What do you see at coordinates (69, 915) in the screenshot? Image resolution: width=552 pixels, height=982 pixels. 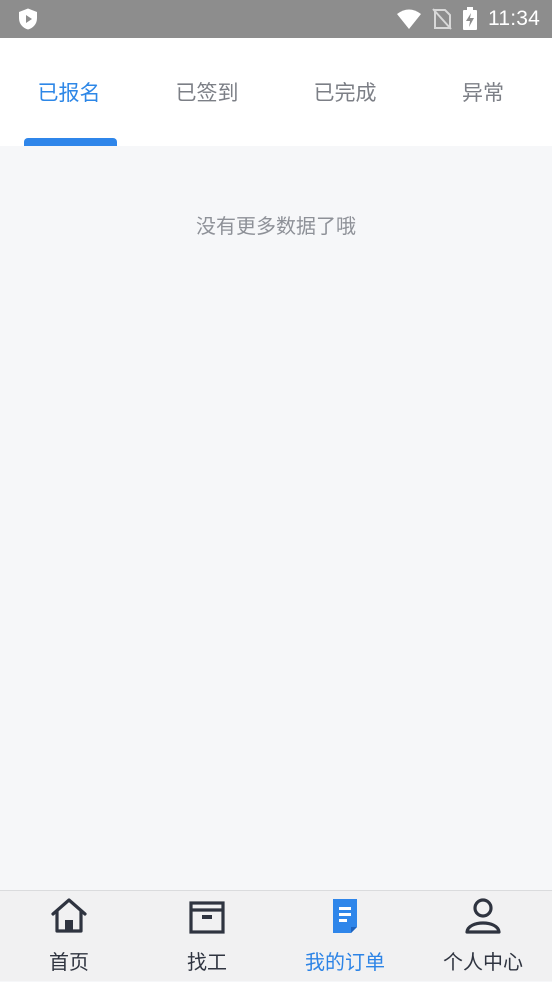 I see `home-icon` at bounding box center [69, 915].